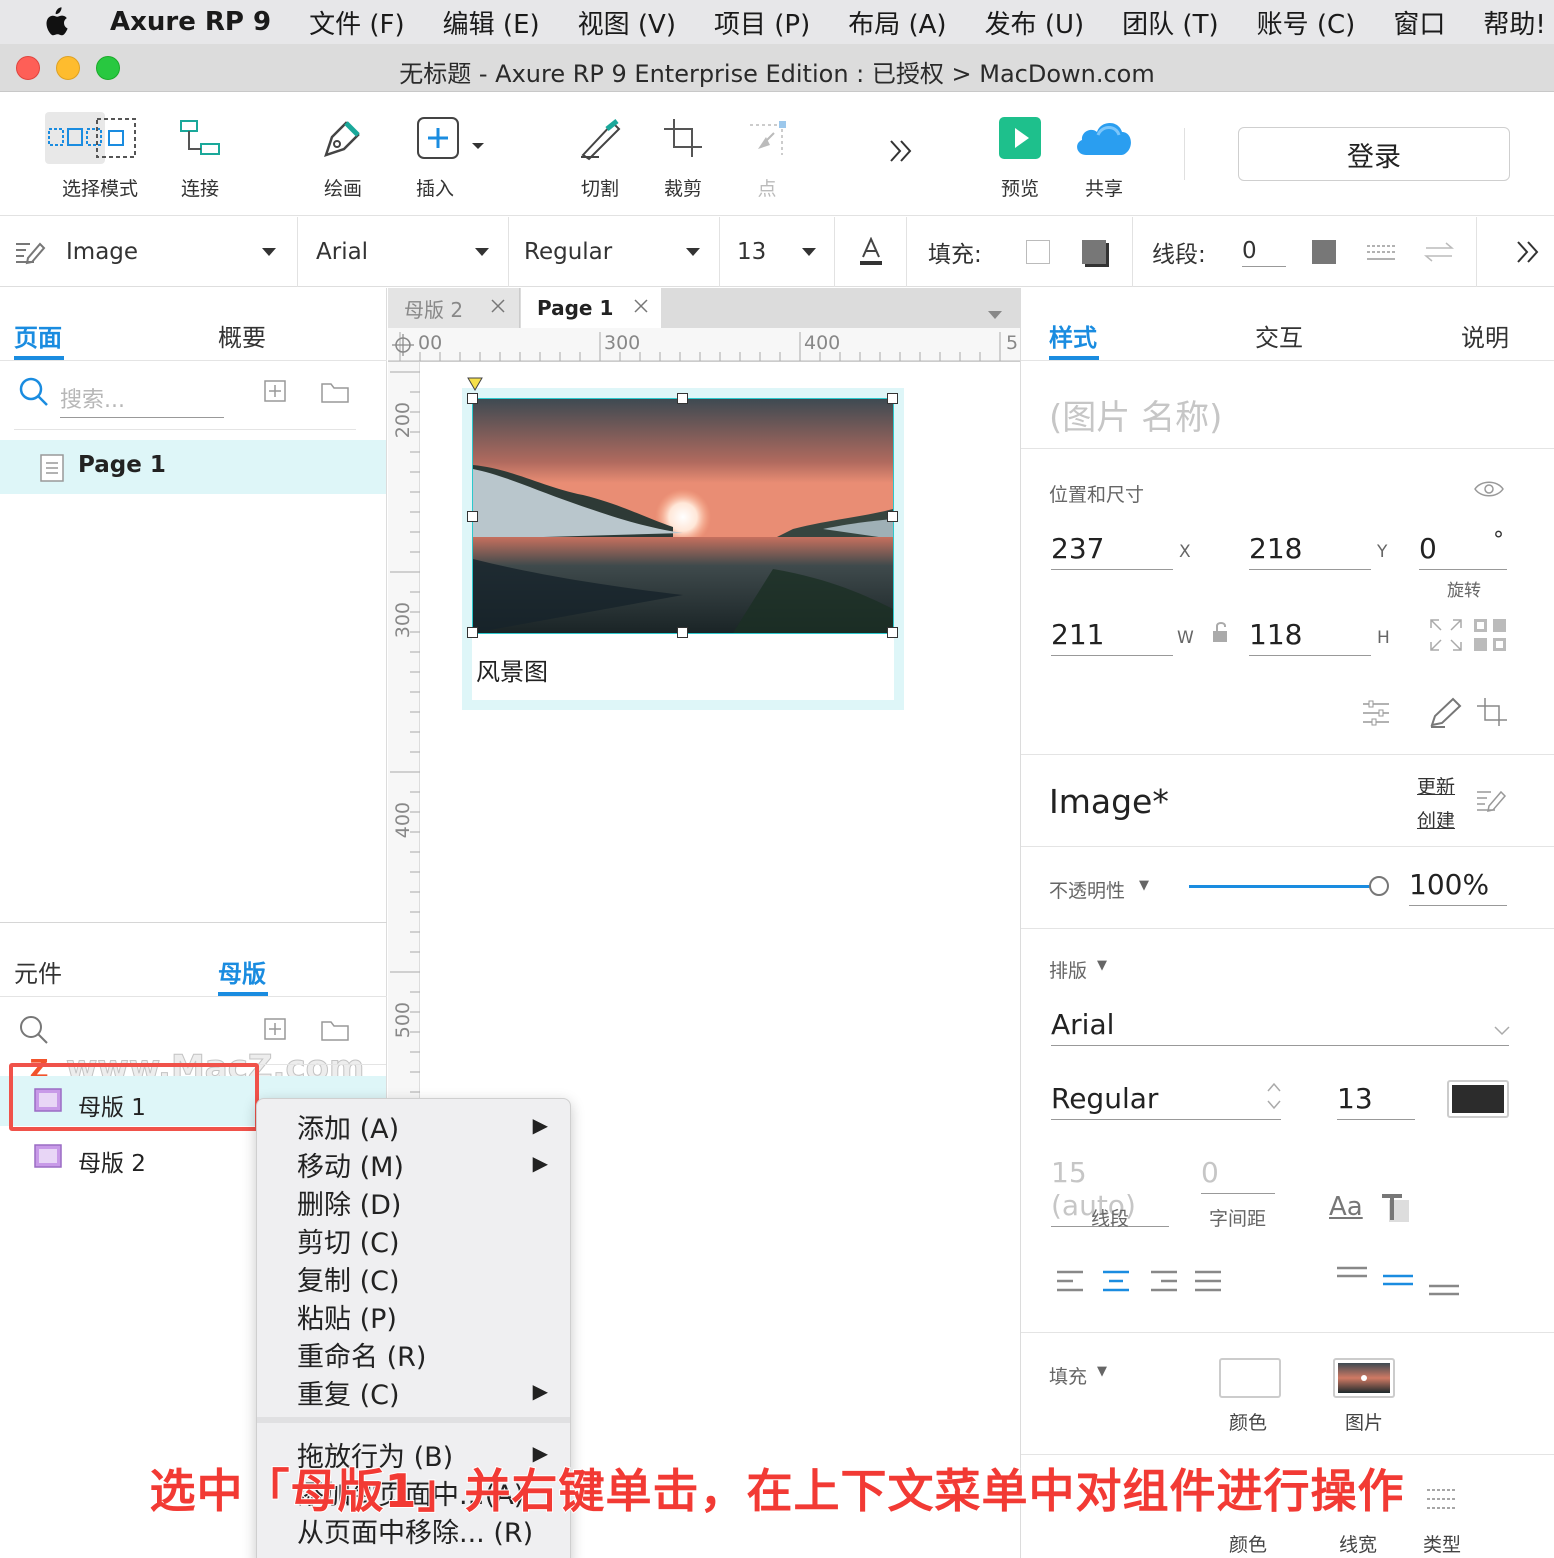 This screenshot has width=1554, height=1558. Describe the element at coordinates (1458, 887) in the screenshot. I see `opacity-input: 100%` at that location.